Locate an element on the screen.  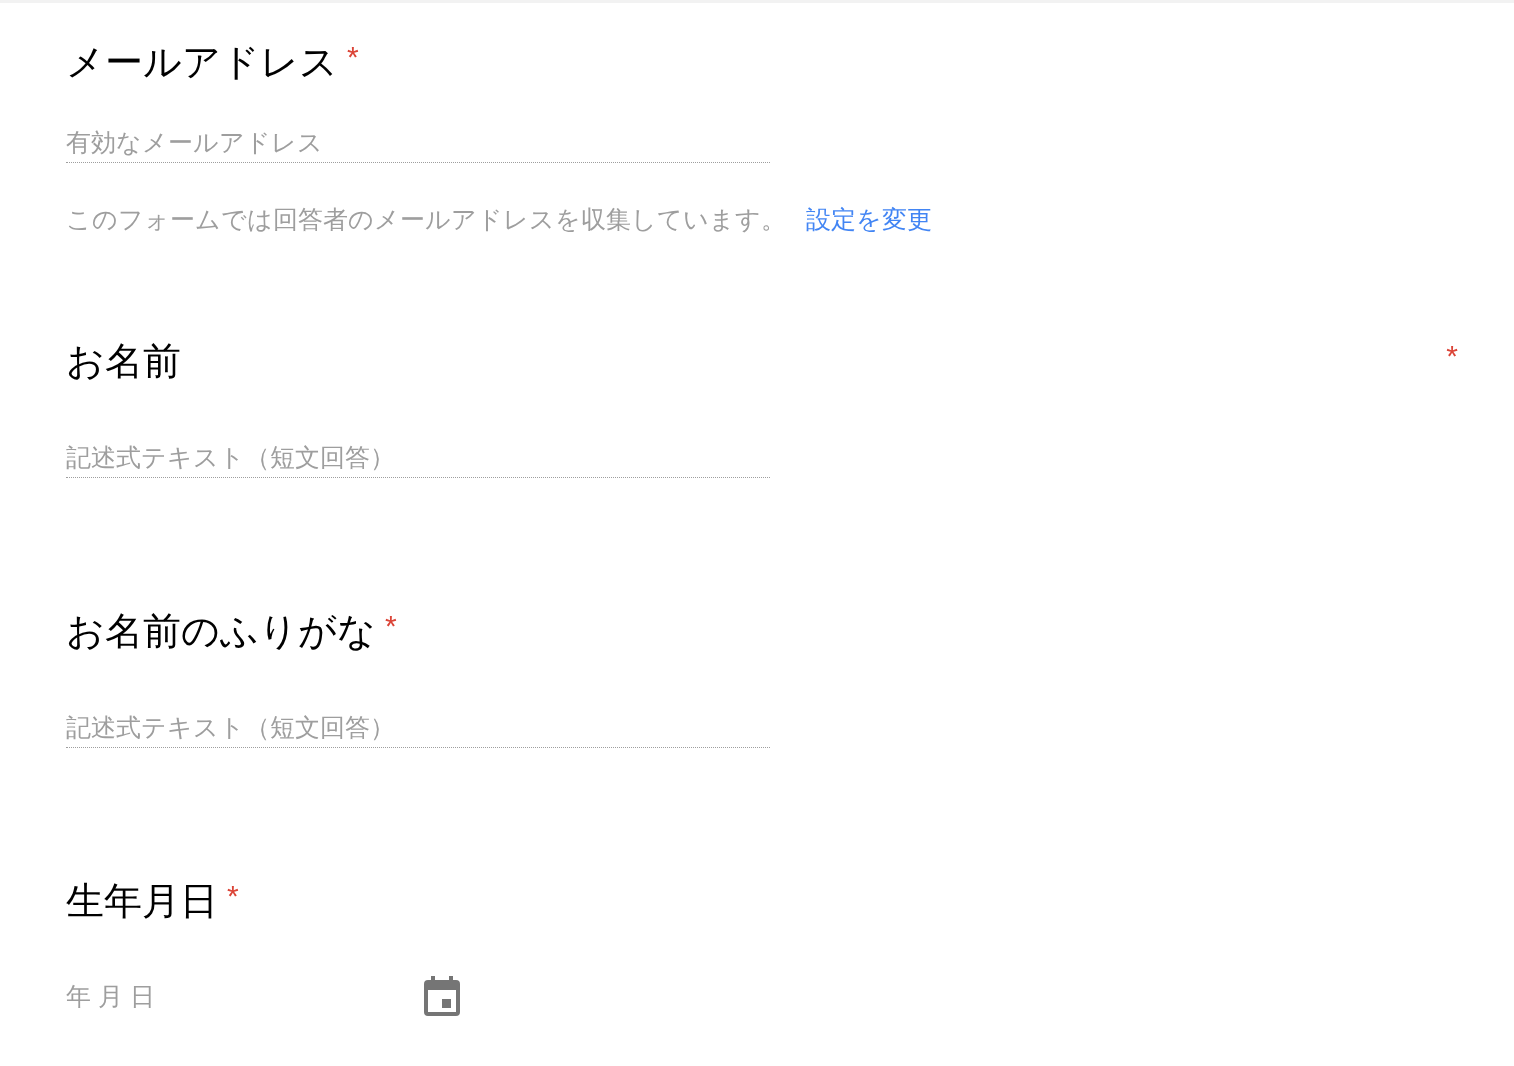
date-field: 年 月 日 is located at coordinates (241, 996).